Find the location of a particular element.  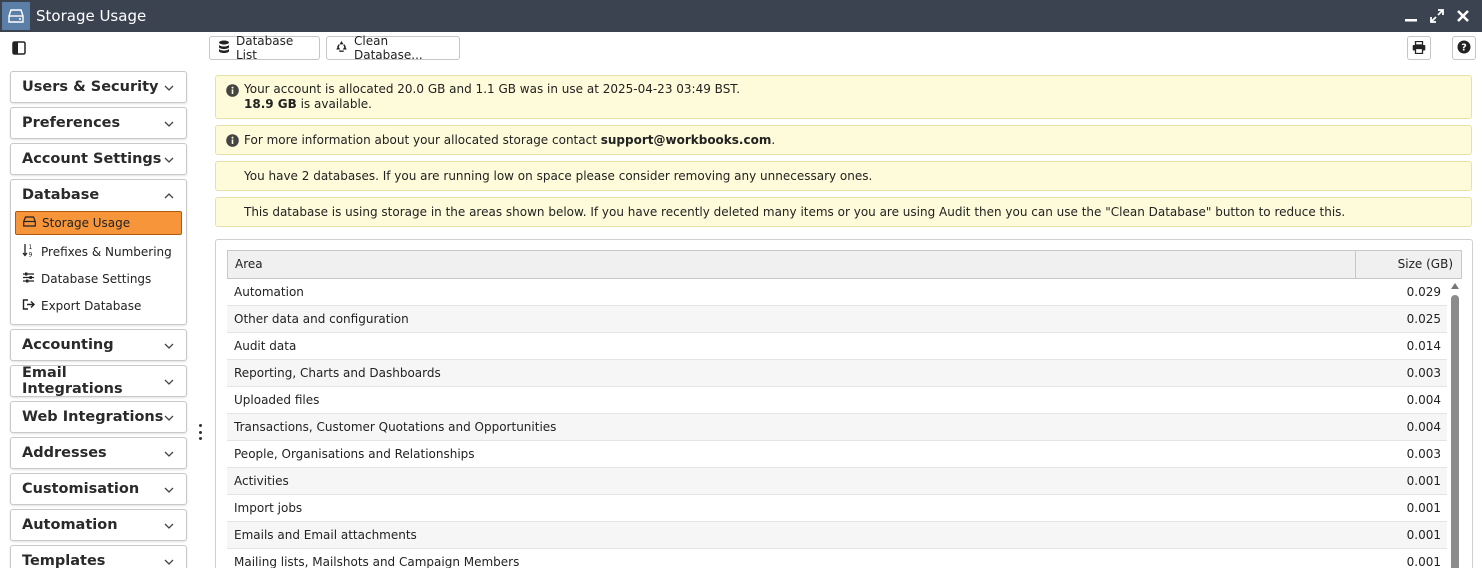

export-icon is located at coordinates (28, 305).